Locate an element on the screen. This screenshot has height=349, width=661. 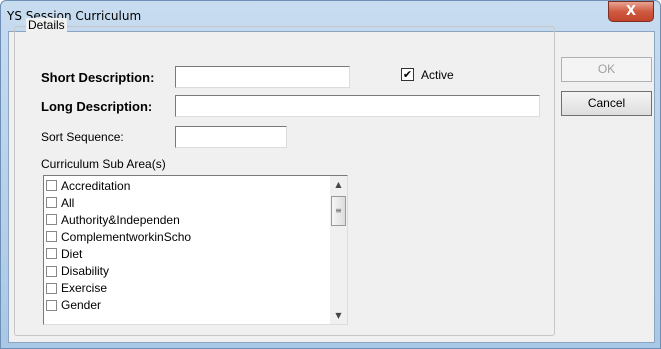
list-item: ComplementworkinScho is located at coordinates (118, 236).